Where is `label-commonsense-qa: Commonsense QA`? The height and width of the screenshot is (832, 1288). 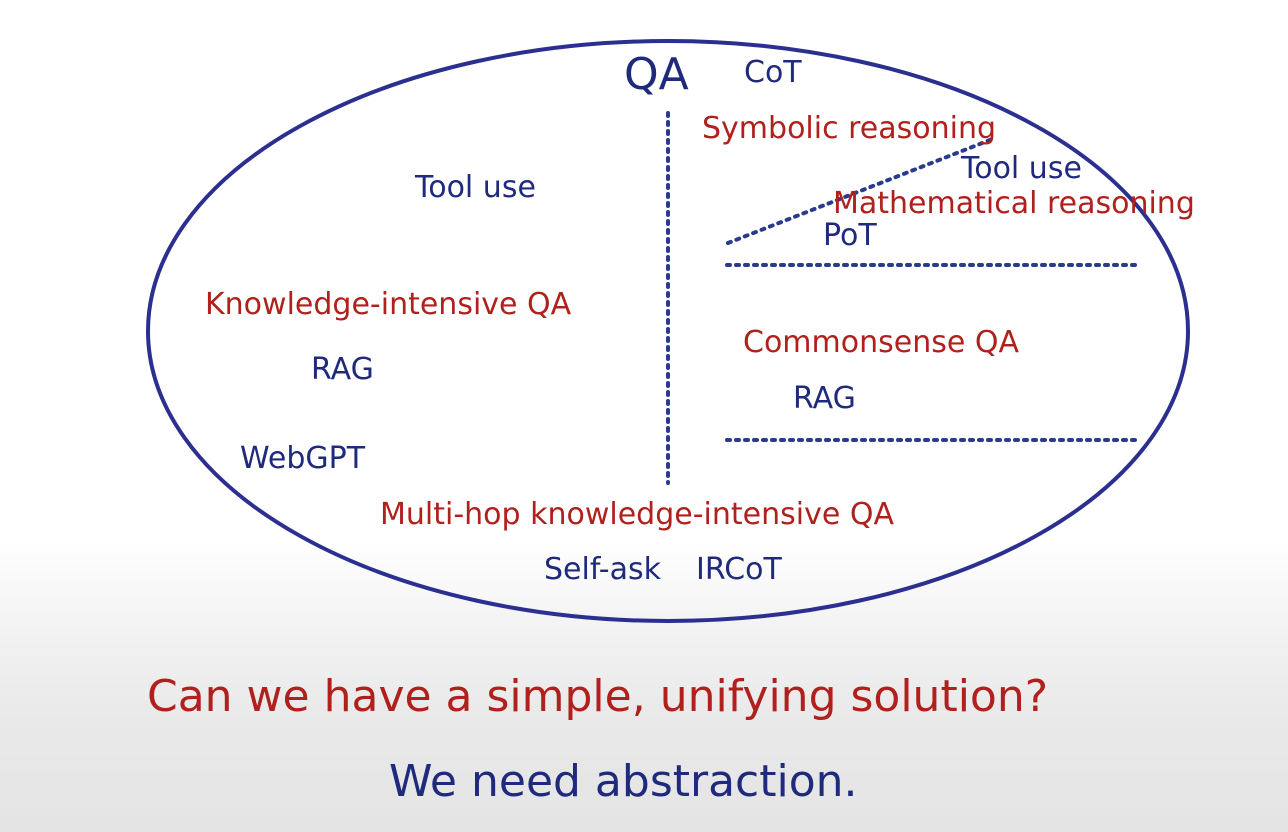 label-commonsense-qa: Commonsense QA is located at coordinates (881, 342).